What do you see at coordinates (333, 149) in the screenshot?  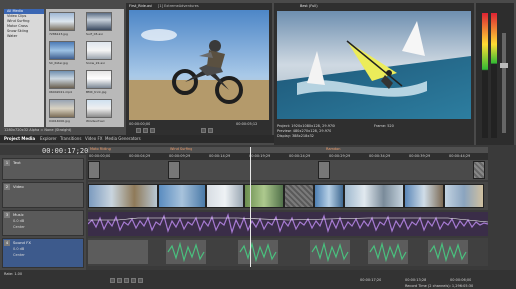 I see `marker-label: Ramdon` at bounding box center [333, 149].